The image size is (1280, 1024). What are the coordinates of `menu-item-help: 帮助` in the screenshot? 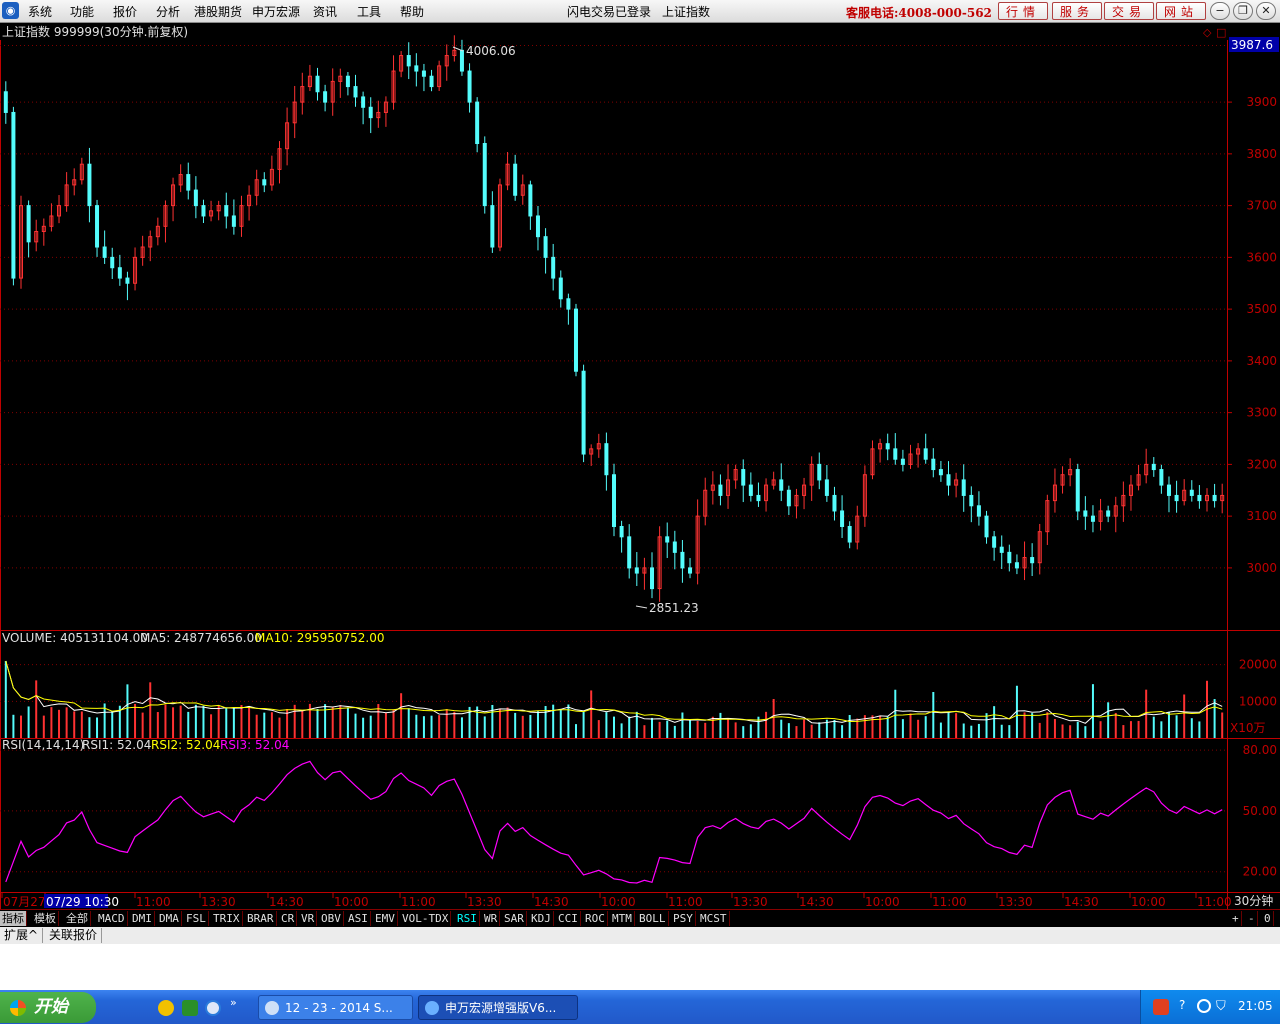 It's located at (412, 11).